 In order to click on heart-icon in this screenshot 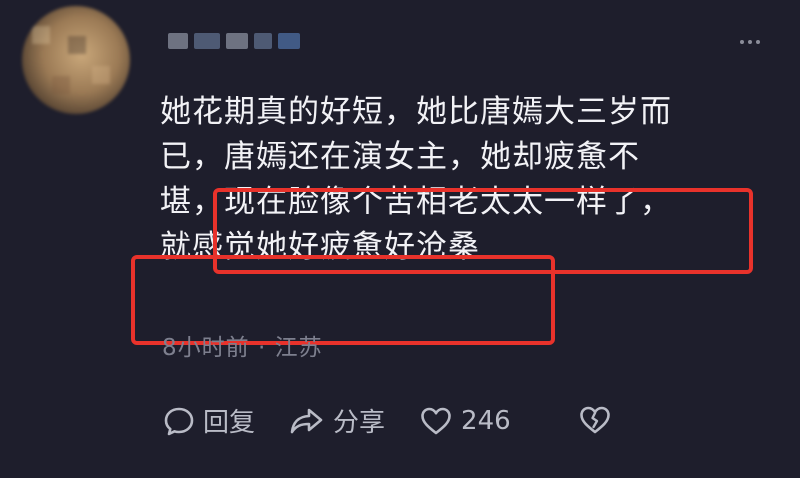, I will do `click(436, 420)`.